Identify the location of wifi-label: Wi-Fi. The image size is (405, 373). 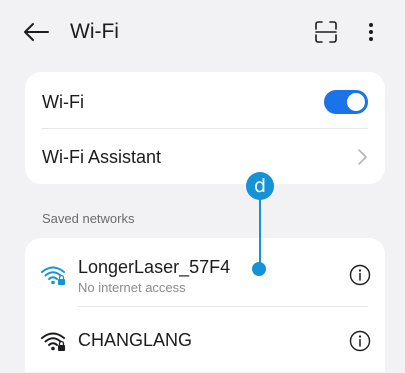
(63, 102).